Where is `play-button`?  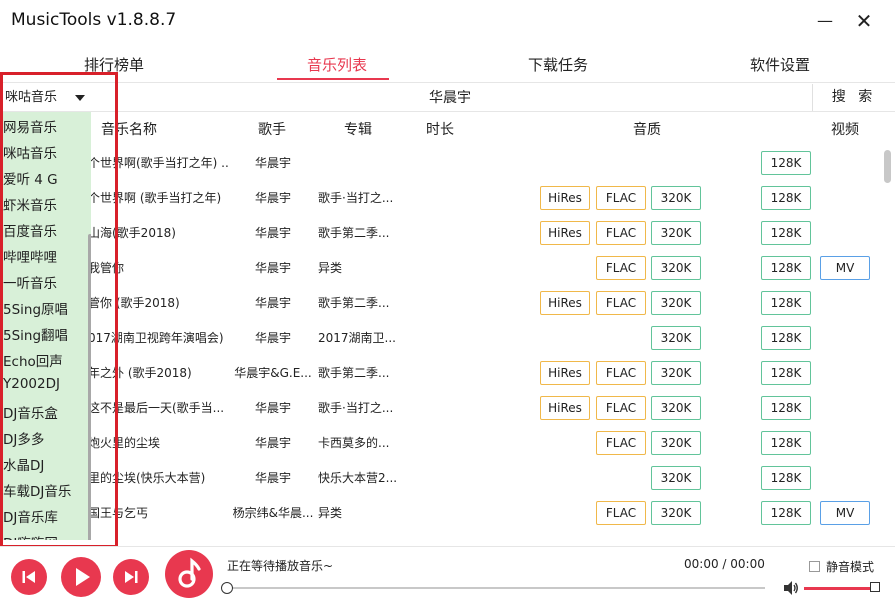
play-button is located at coordinates (81, 577).